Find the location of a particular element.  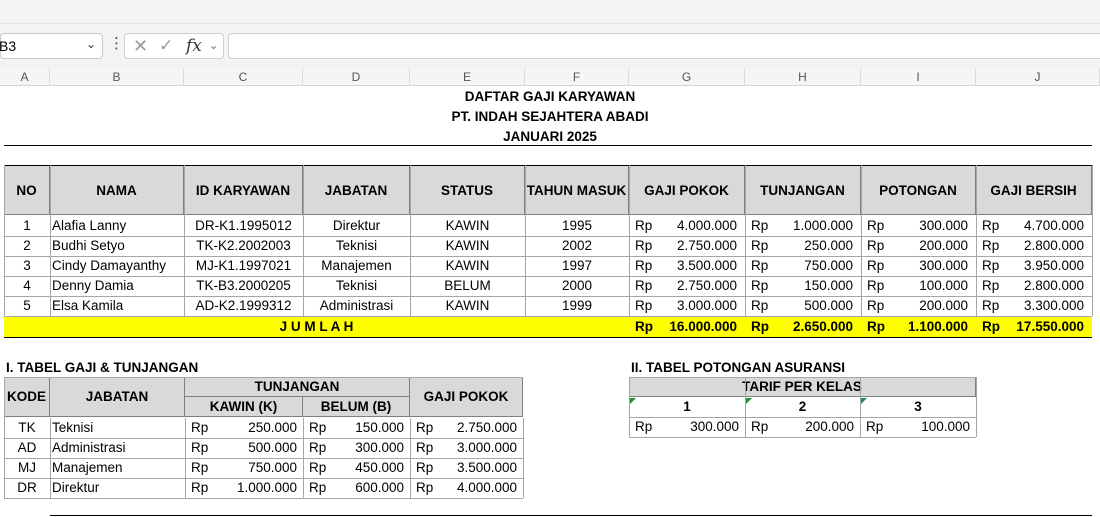

cell-tunjangan: 500.000 is located at coordinates (809, 306).